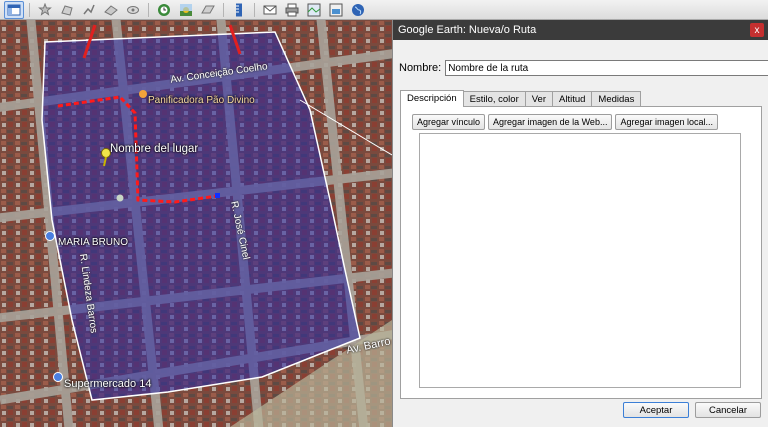 Image resolution: width=768 pixels, height=427 pixels. What do you see at coordinates (292, 10) in the screenshot?
I see `print-icon` at bounding box center [292, 10].